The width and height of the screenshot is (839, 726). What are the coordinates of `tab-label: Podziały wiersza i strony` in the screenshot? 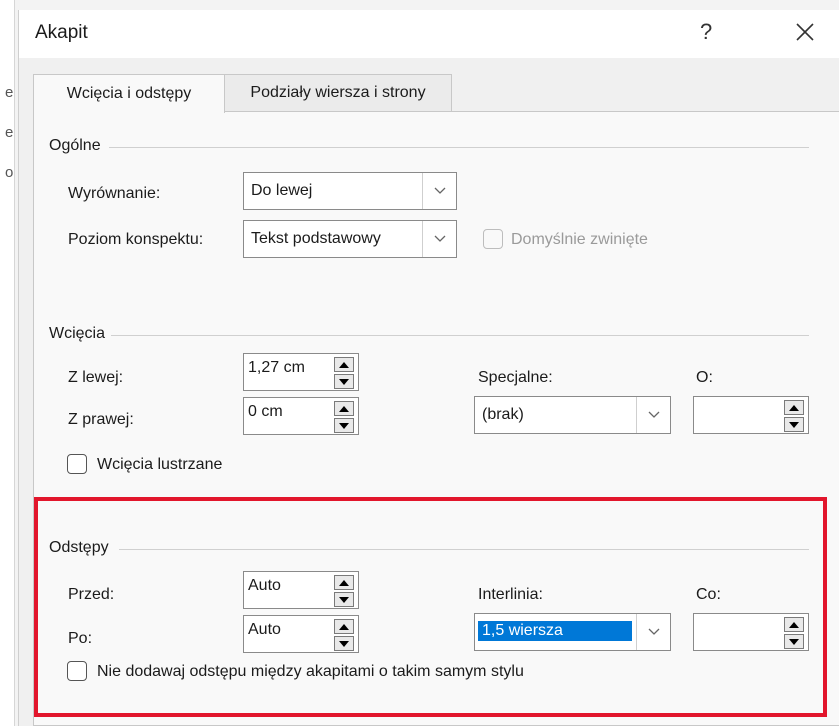 It's located at (338, 92).